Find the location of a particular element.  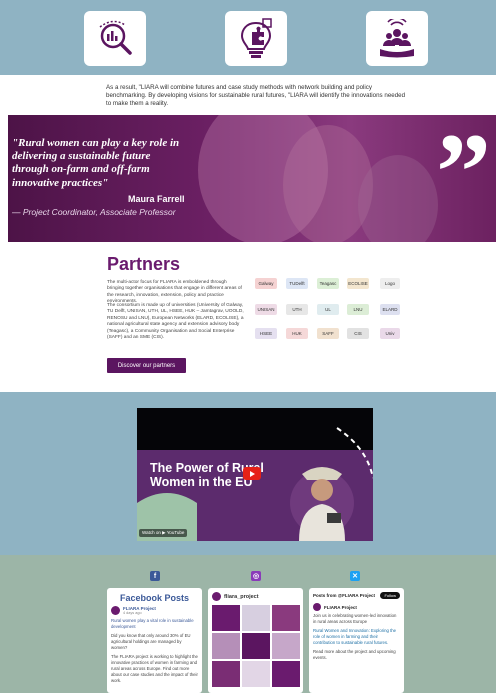

tweet-author-name: FLIARA Project is located at coordinates (340, 607).